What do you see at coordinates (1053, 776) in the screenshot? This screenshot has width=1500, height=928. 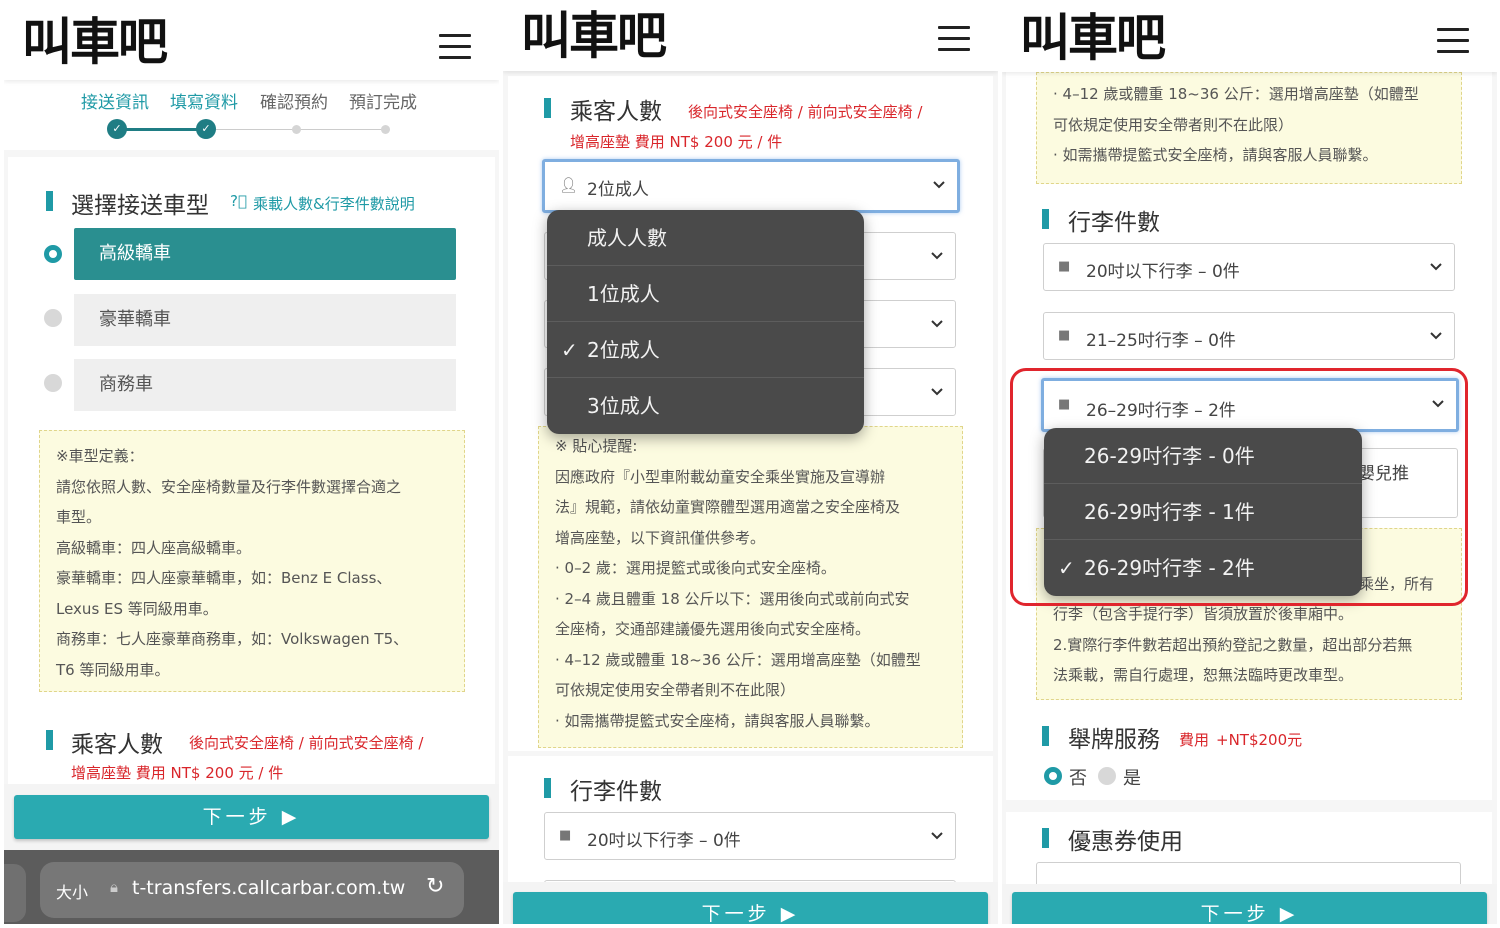 I see `sign-no-radio` at bounding box center [1053, 776].